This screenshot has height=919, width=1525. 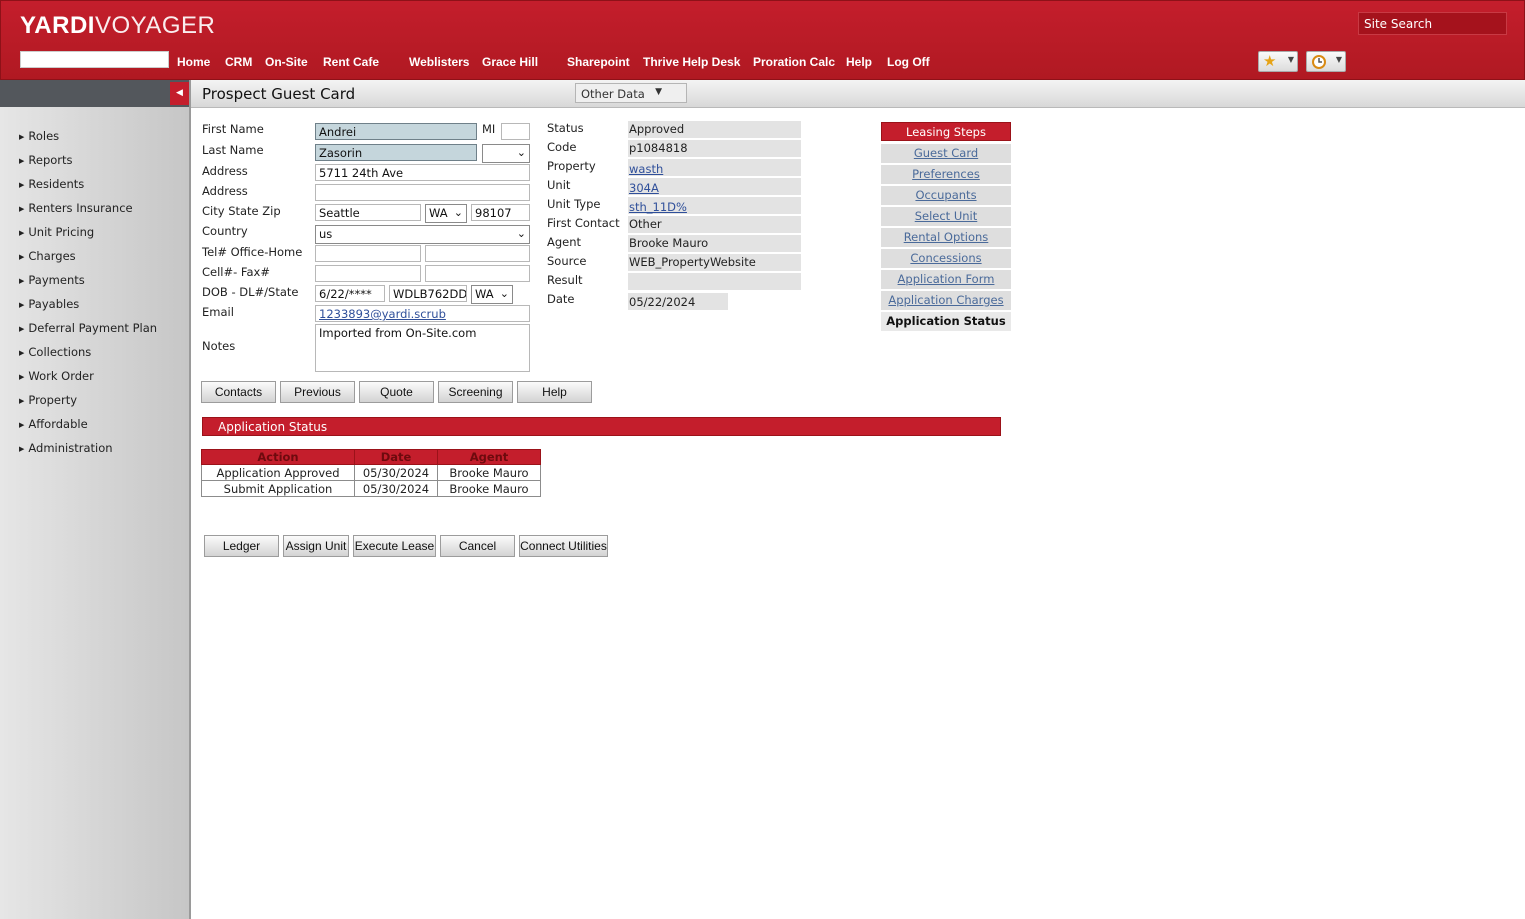 What do you see at coordinates (49, 304) in the screenshot?
I see `sidebar-item-payables: ▶ Payables` at bounding box center [49, 304].